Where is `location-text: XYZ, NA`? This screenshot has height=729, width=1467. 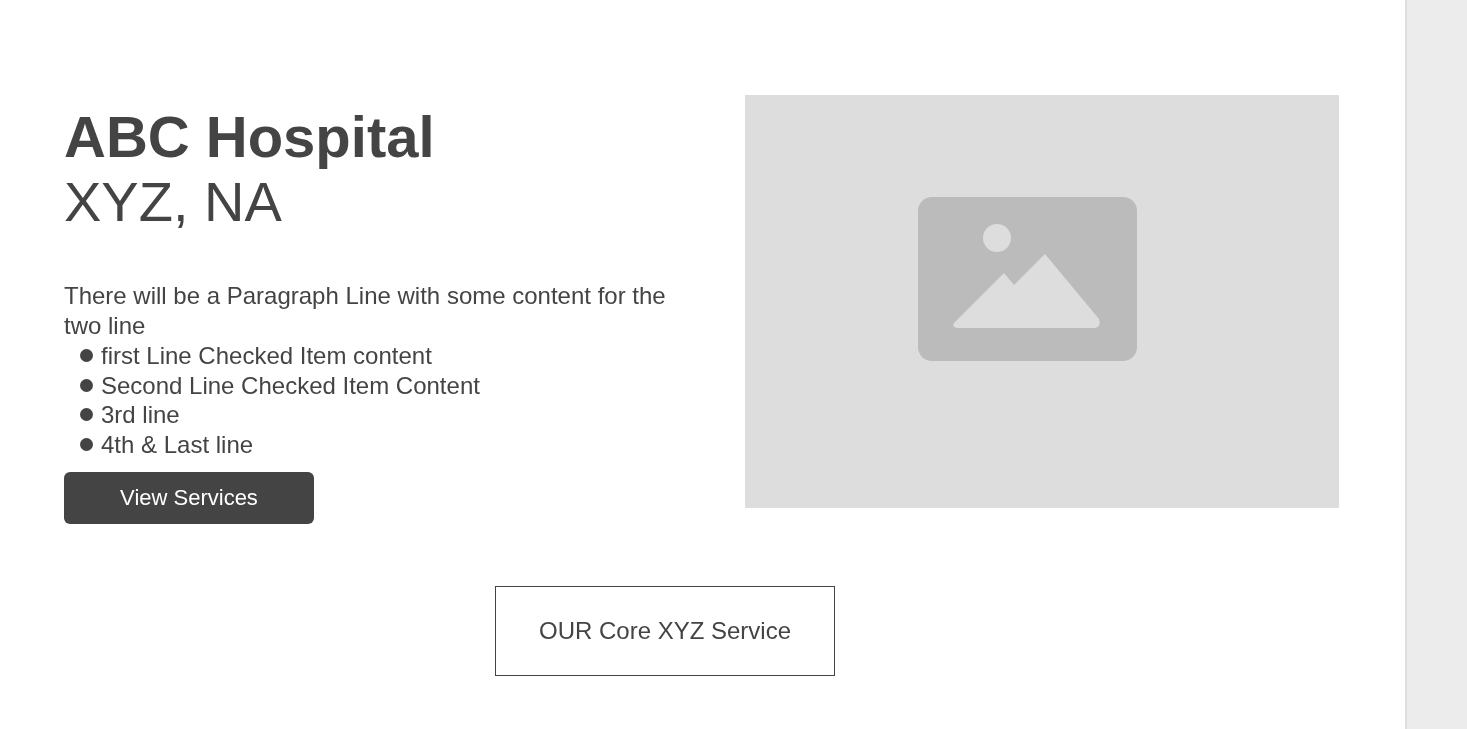
location-text: XYZ, NA is located at coordinates (173, 202).